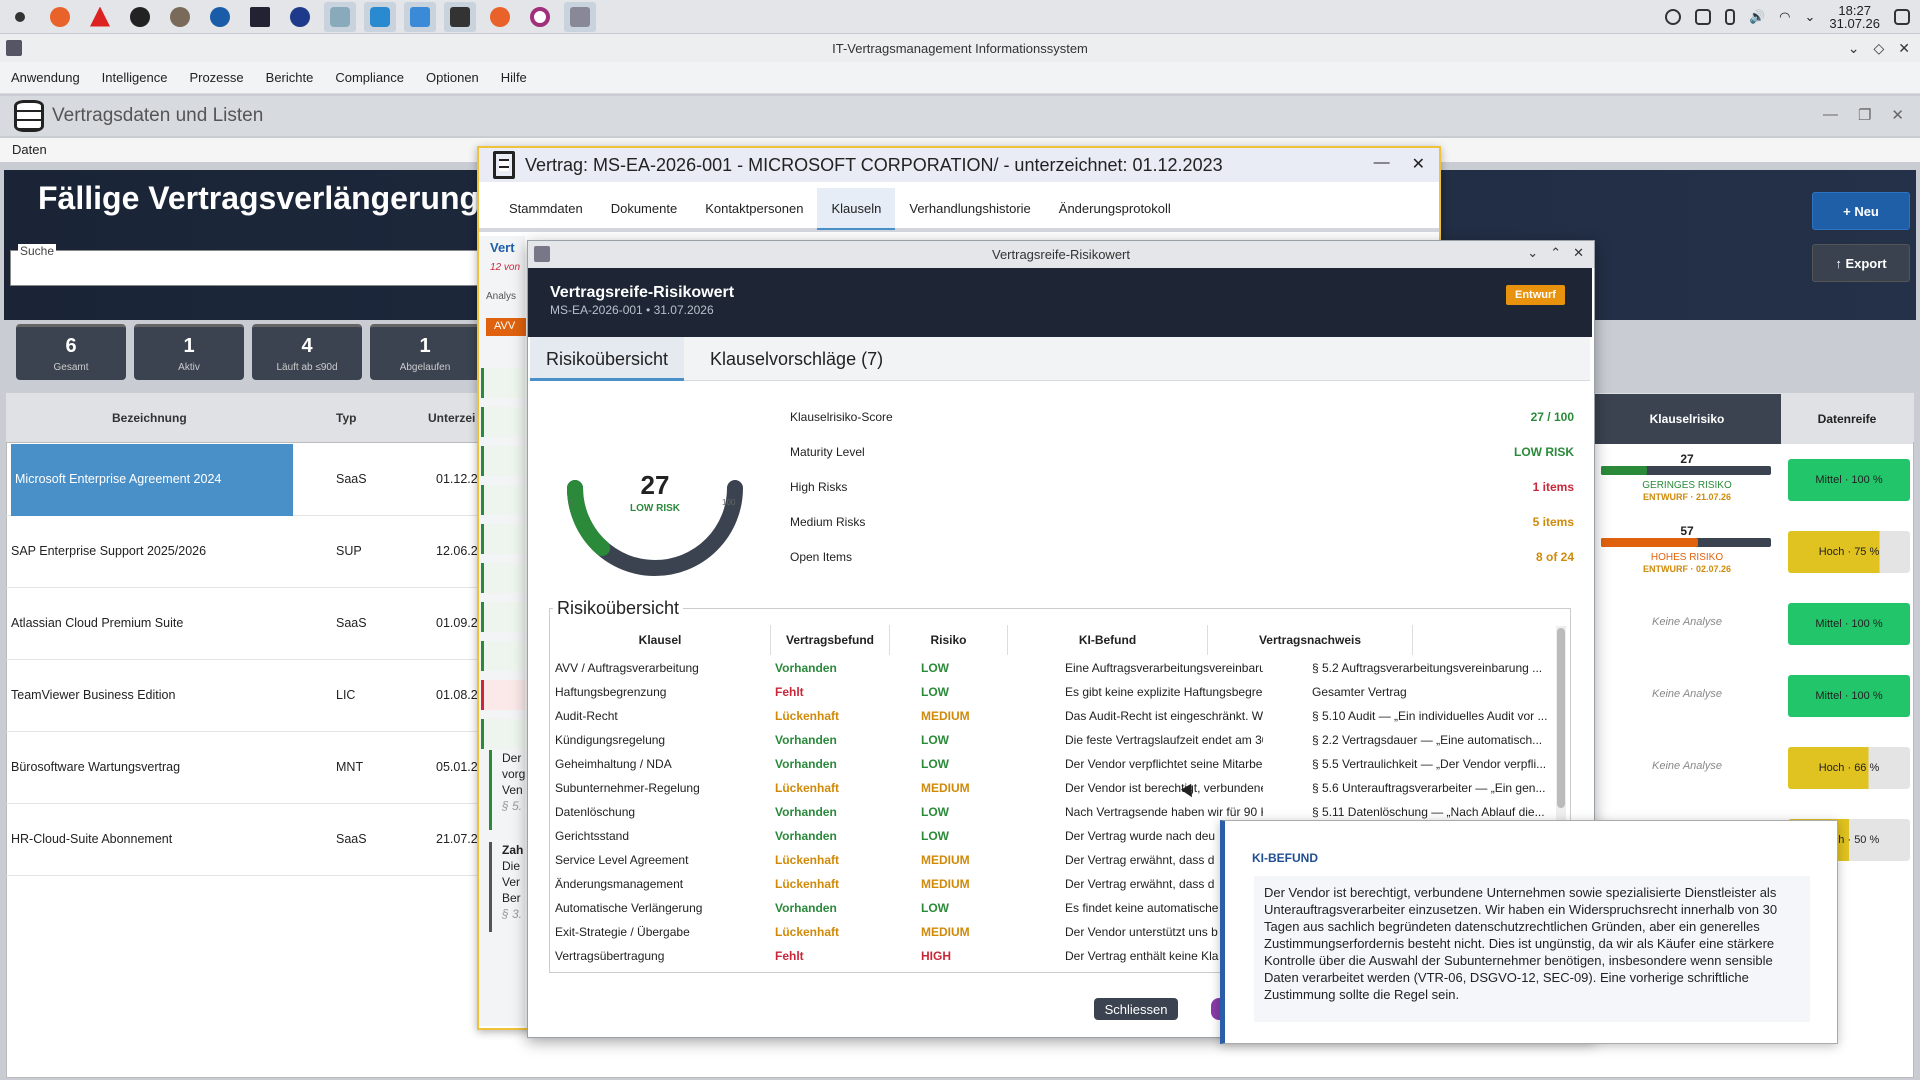 The width and height of the screenshot is (1920, 1080). I want to click on minimize-icon: ⌄, so click(1854, 48).